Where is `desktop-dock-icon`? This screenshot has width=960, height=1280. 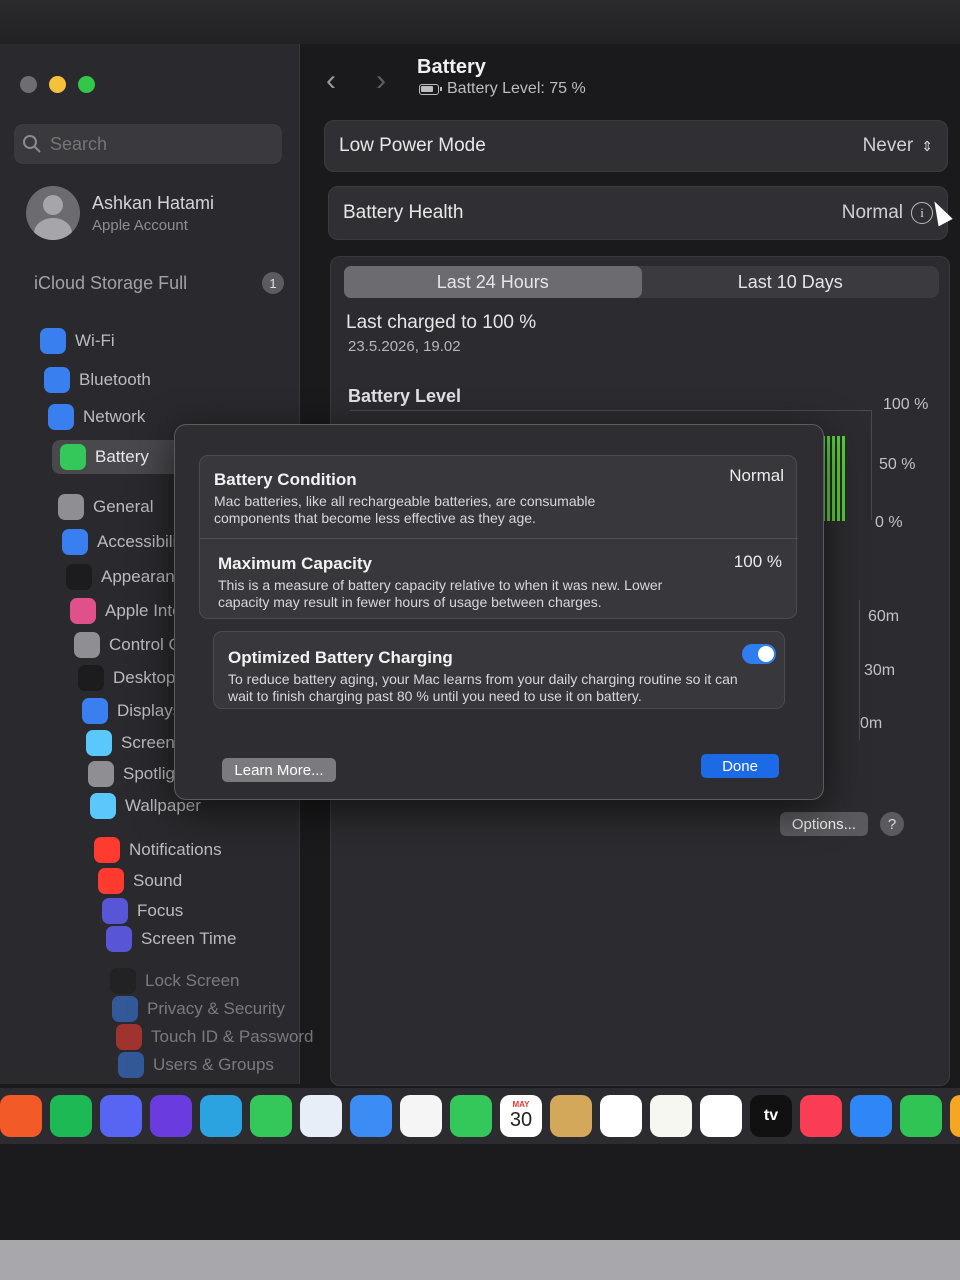 desktop-dock-icon is located at coordinates (91, 678).